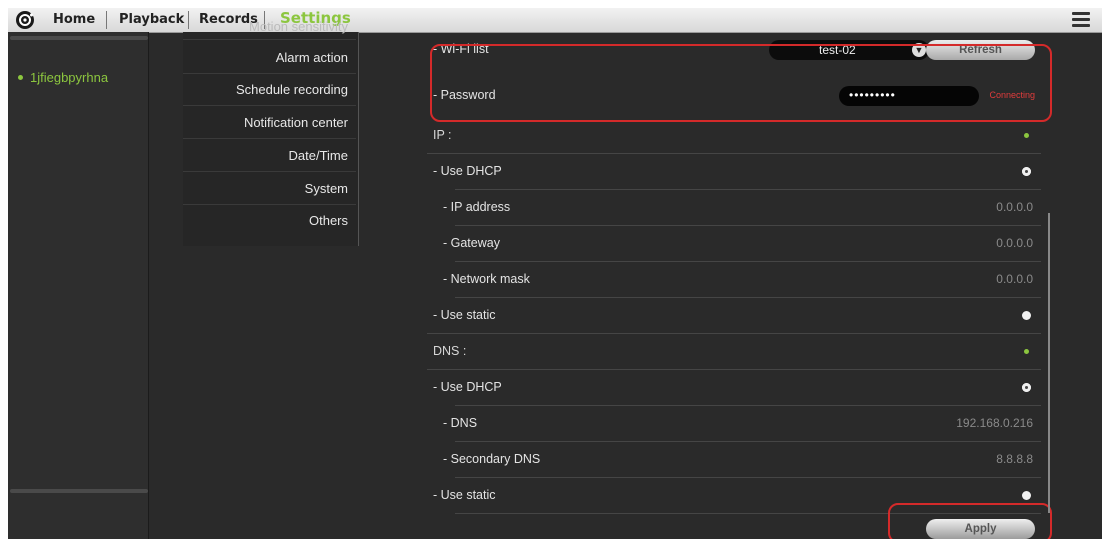 The image size is (1110, 545). Describe the element at coordinates (1049, 363) in the screenshot. I see `vertical-scrollbar` at that location.